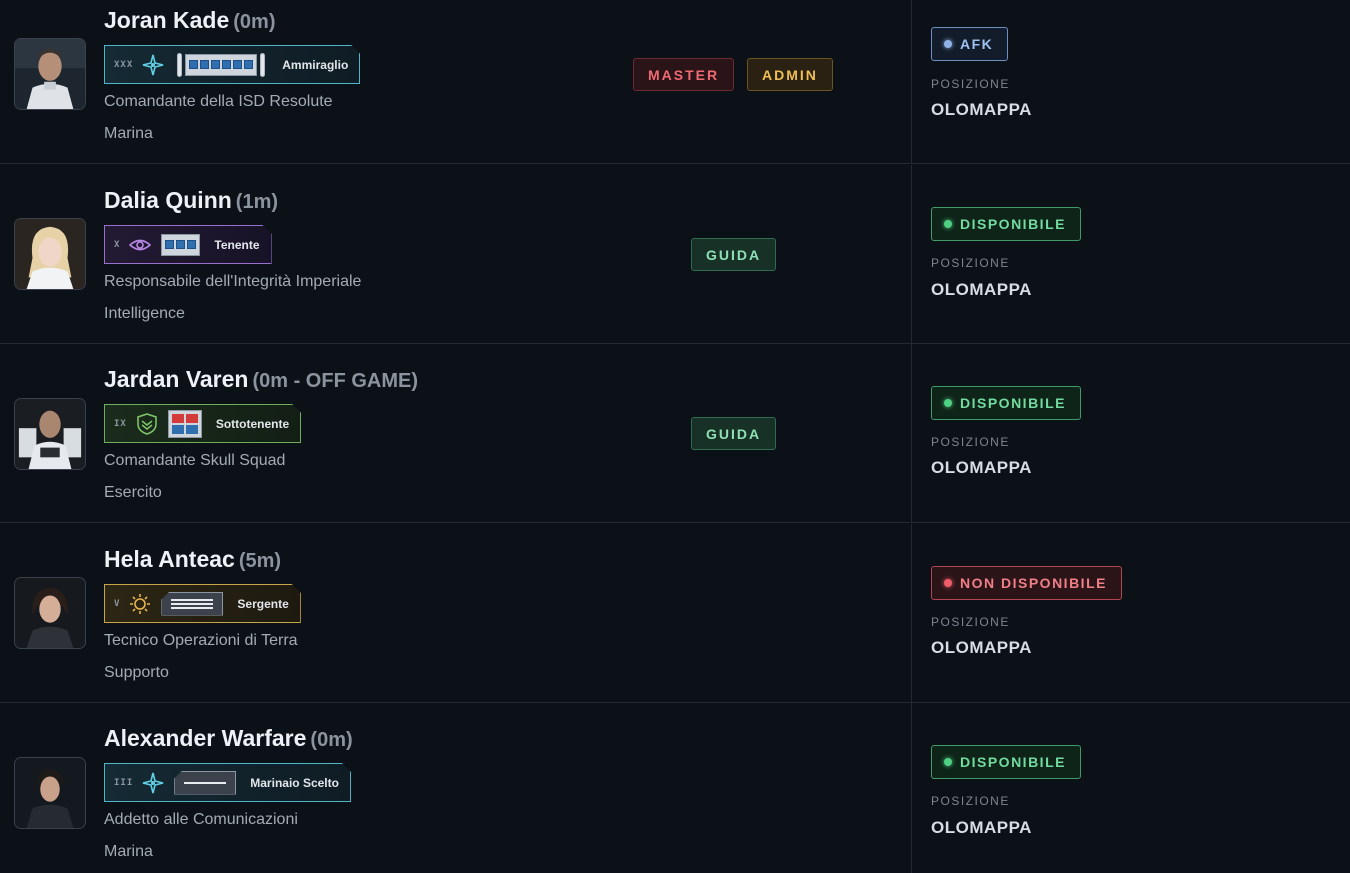 Image resolution: width=1350 pixels, height=873 pixels. What do you see at coordinates (144, 313) in the screenshot?
I see `member-division: Intelligence` at bounding box center [144, 313].